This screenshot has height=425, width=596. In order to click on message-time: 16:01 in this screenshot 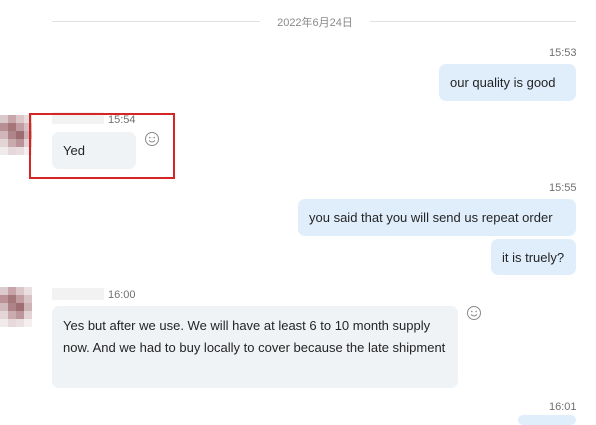, I will do `click(563, 407)`.